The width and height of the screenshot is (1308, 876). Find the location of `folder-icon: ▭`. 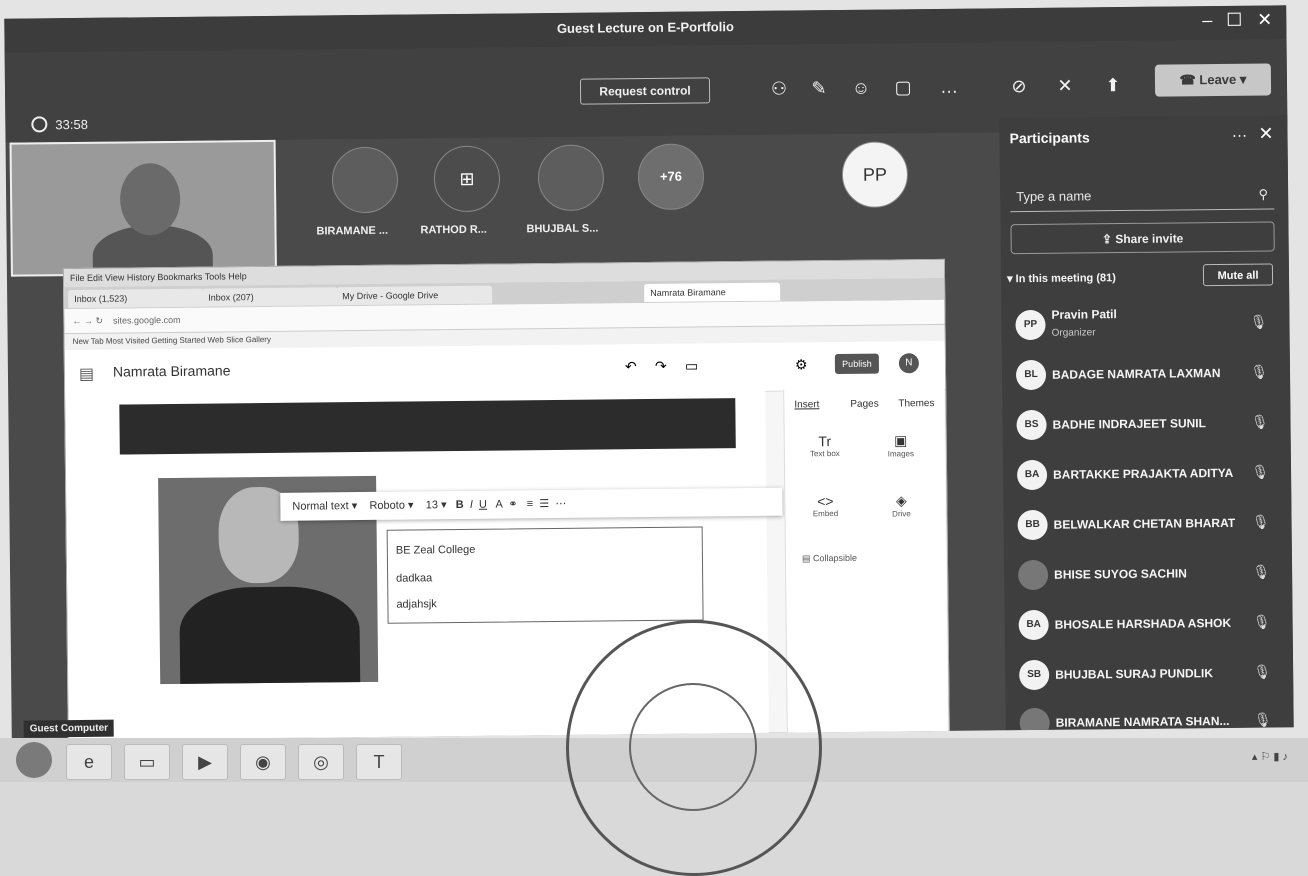

folder-icon: ▭ is located at coordinates (147, 762).